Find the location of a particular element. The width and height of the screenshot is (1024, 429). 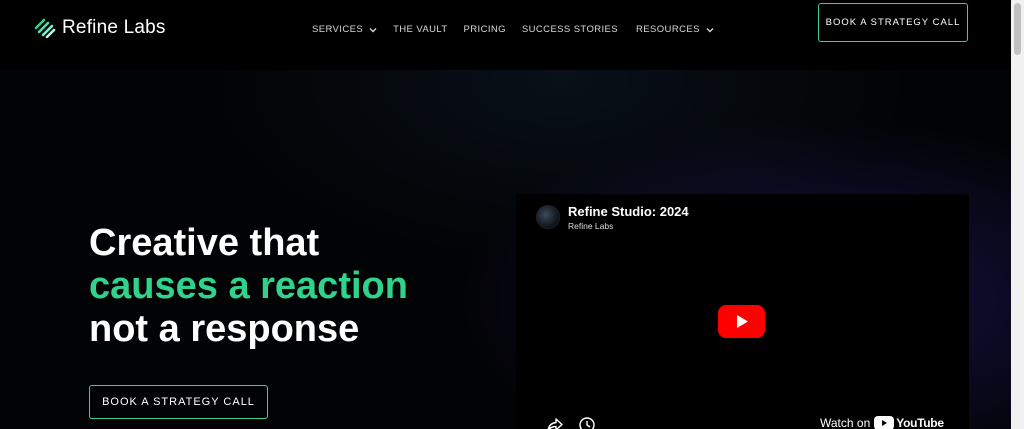

brand-name: Refine Labs is located at coordinates (114, 27).